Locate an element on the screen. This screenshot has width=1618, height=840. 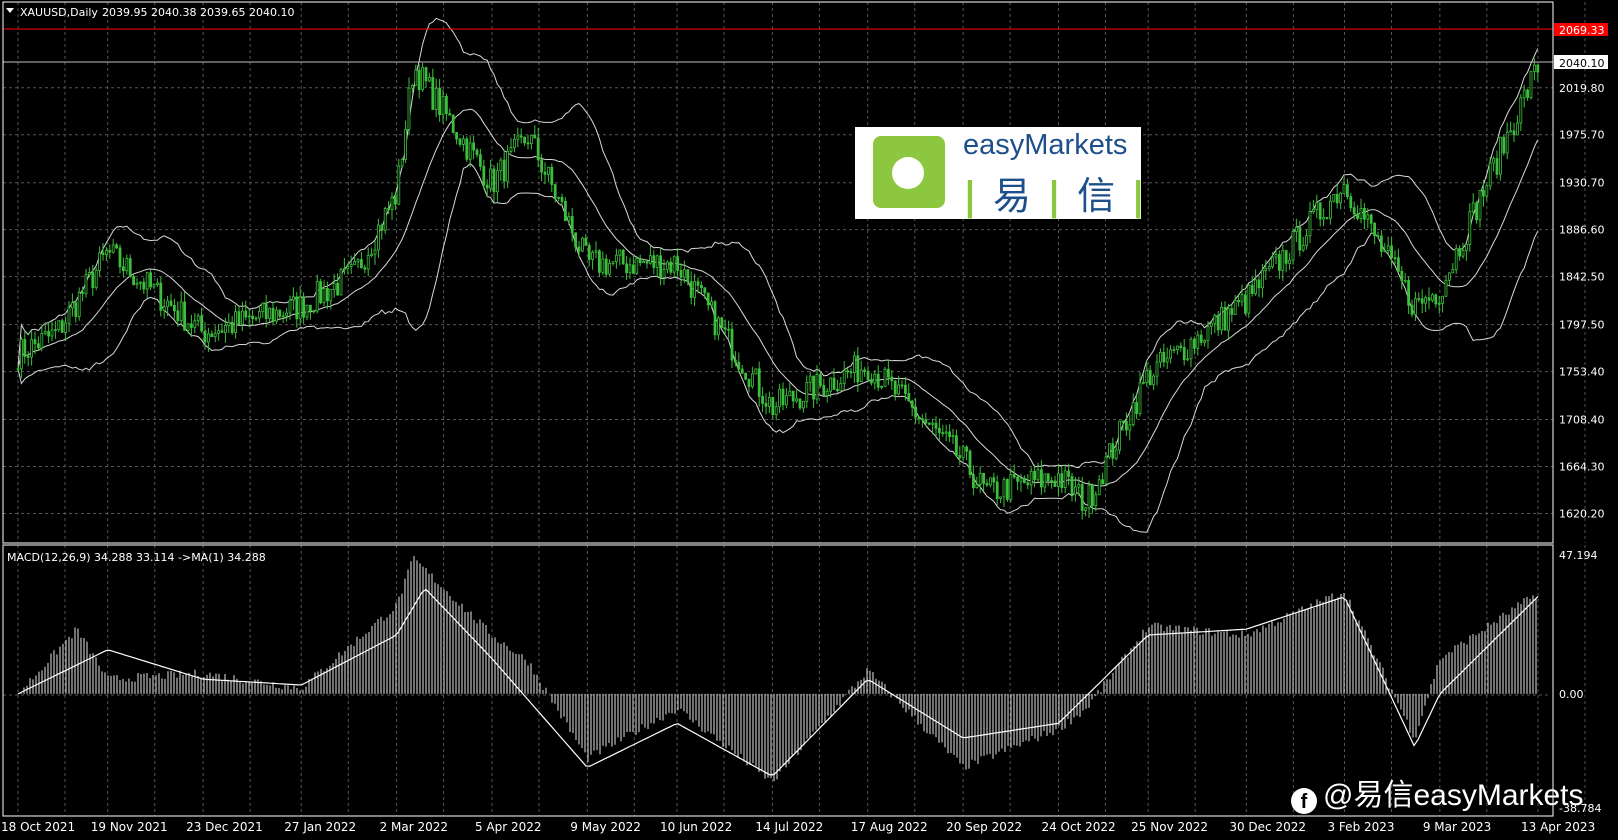
price-tick-label: 1797.50 is located at coordinates (1582, 325).